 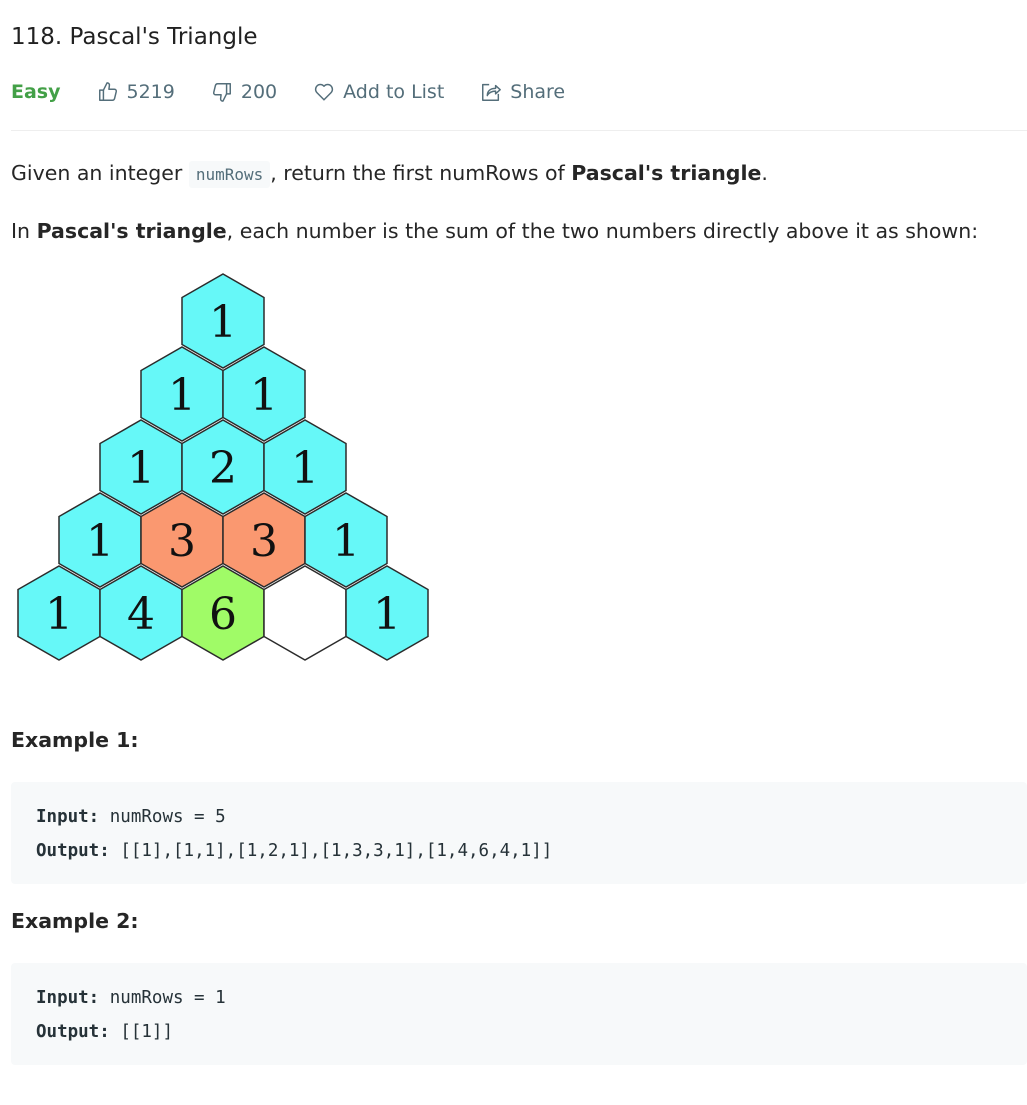 I want to click on thumbs-up-icon, so click(x=107, y=91).